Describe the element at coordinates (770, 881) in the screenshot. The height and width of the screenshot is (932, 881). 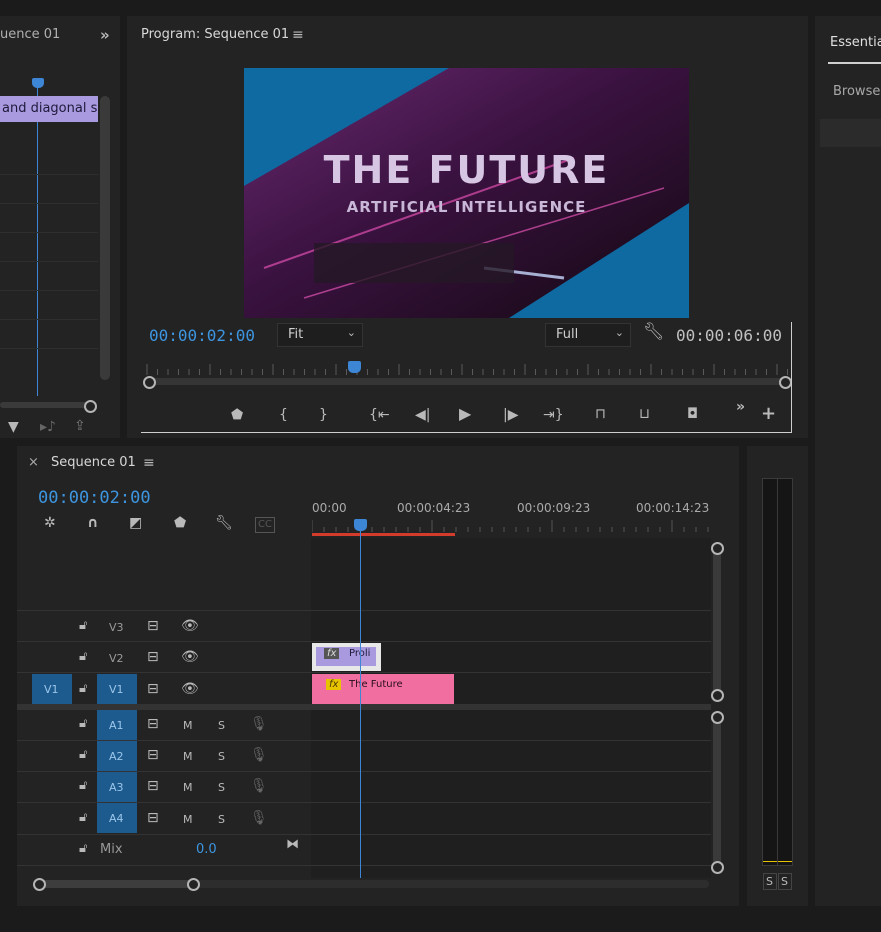
I see `solo-left-button: S` at that location.